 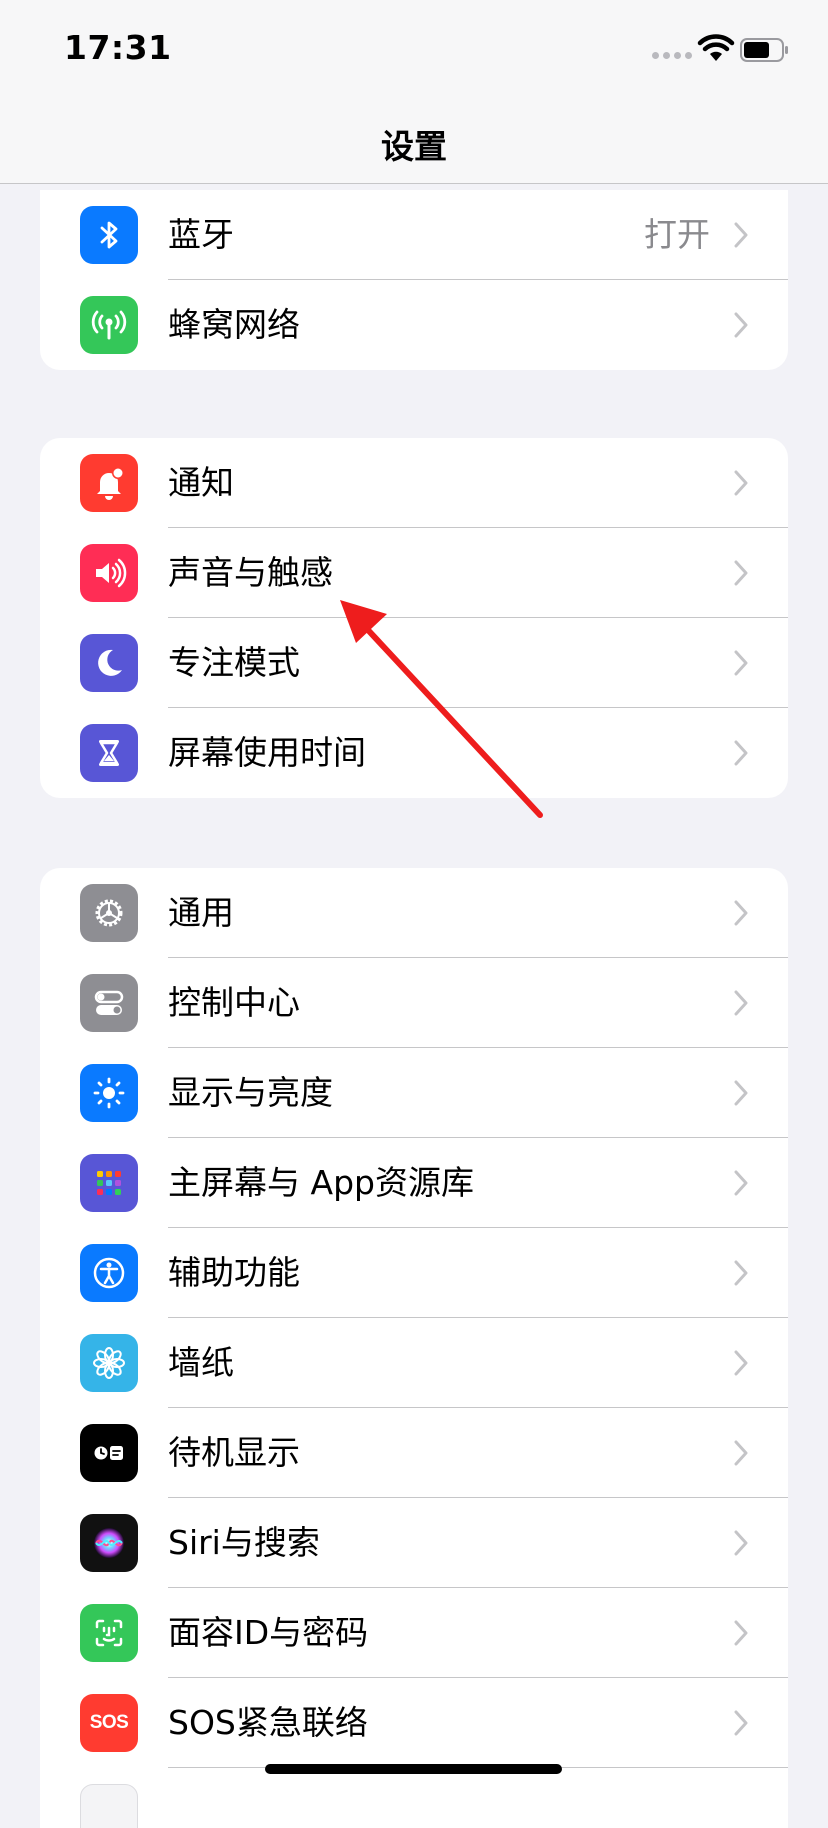 I want to click on settings-group-connectivity: 蓝牙 打开 蜂窝网络, so click(x=414, y=280).